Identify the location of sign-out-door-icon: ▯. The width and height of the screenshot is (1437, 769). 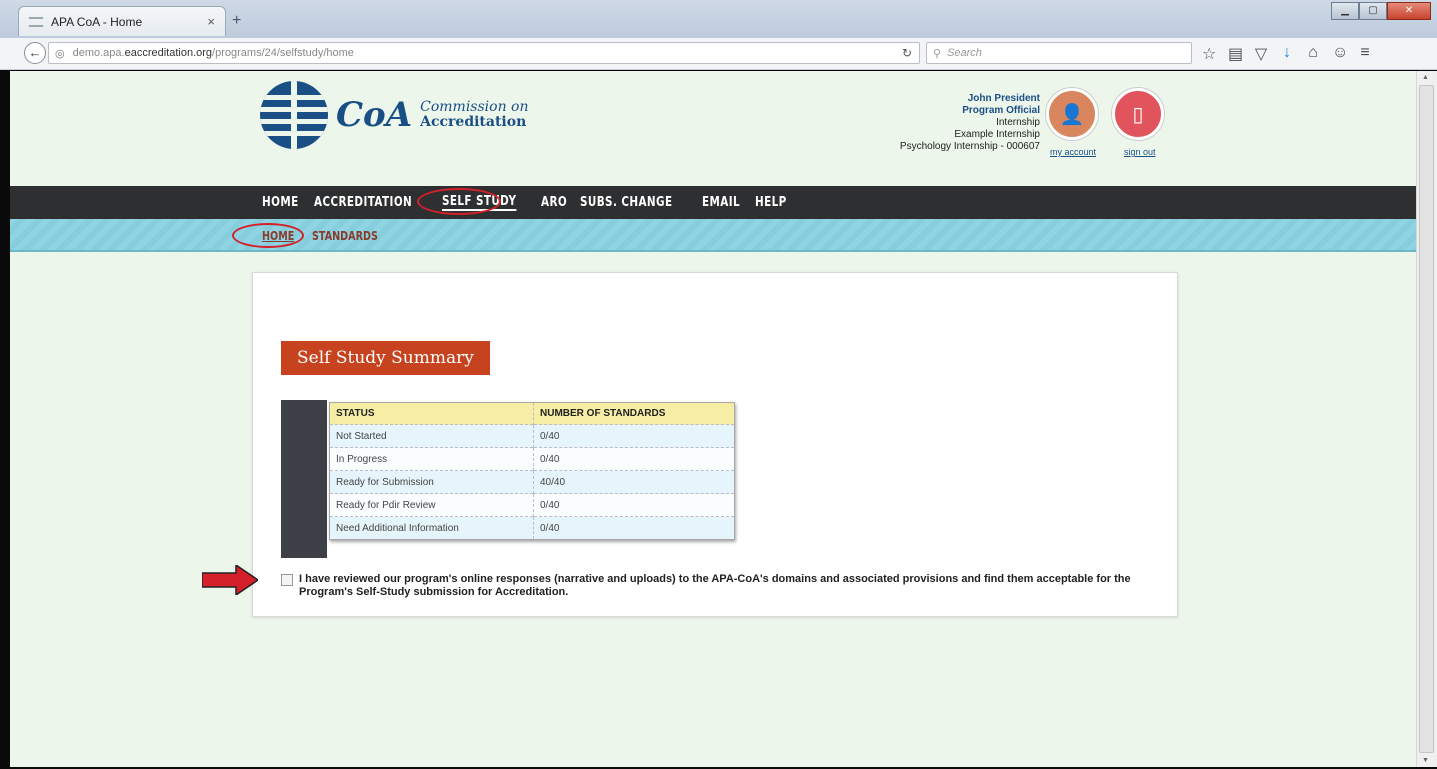
(1138, 114).